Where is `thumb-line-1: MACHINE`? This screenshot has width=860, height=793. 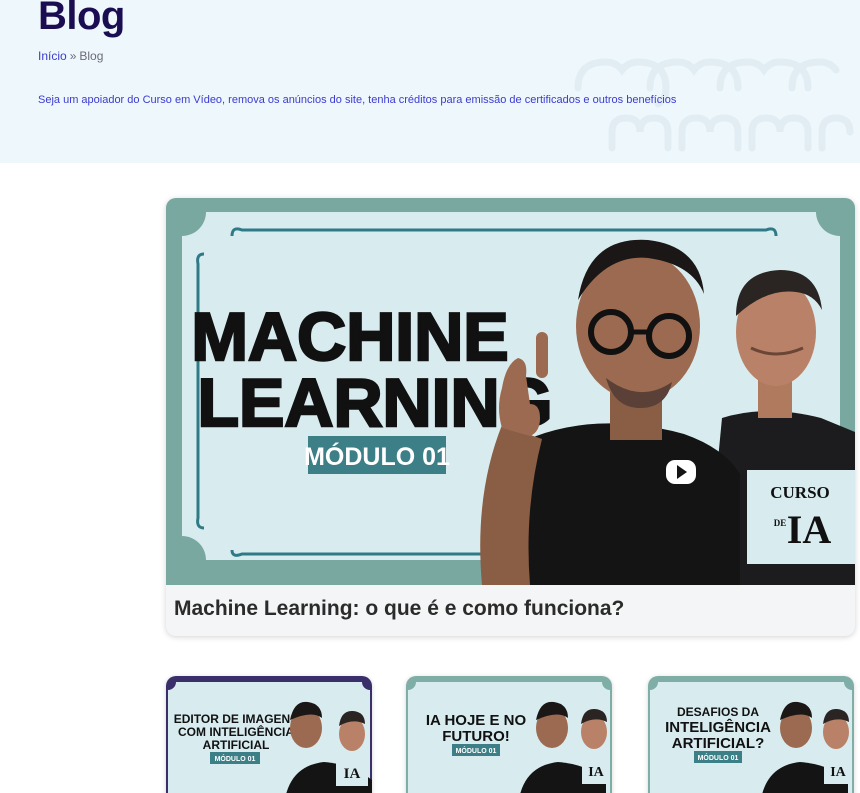
thumb-line-1: MACHINE is located at coordinates (349, 337).